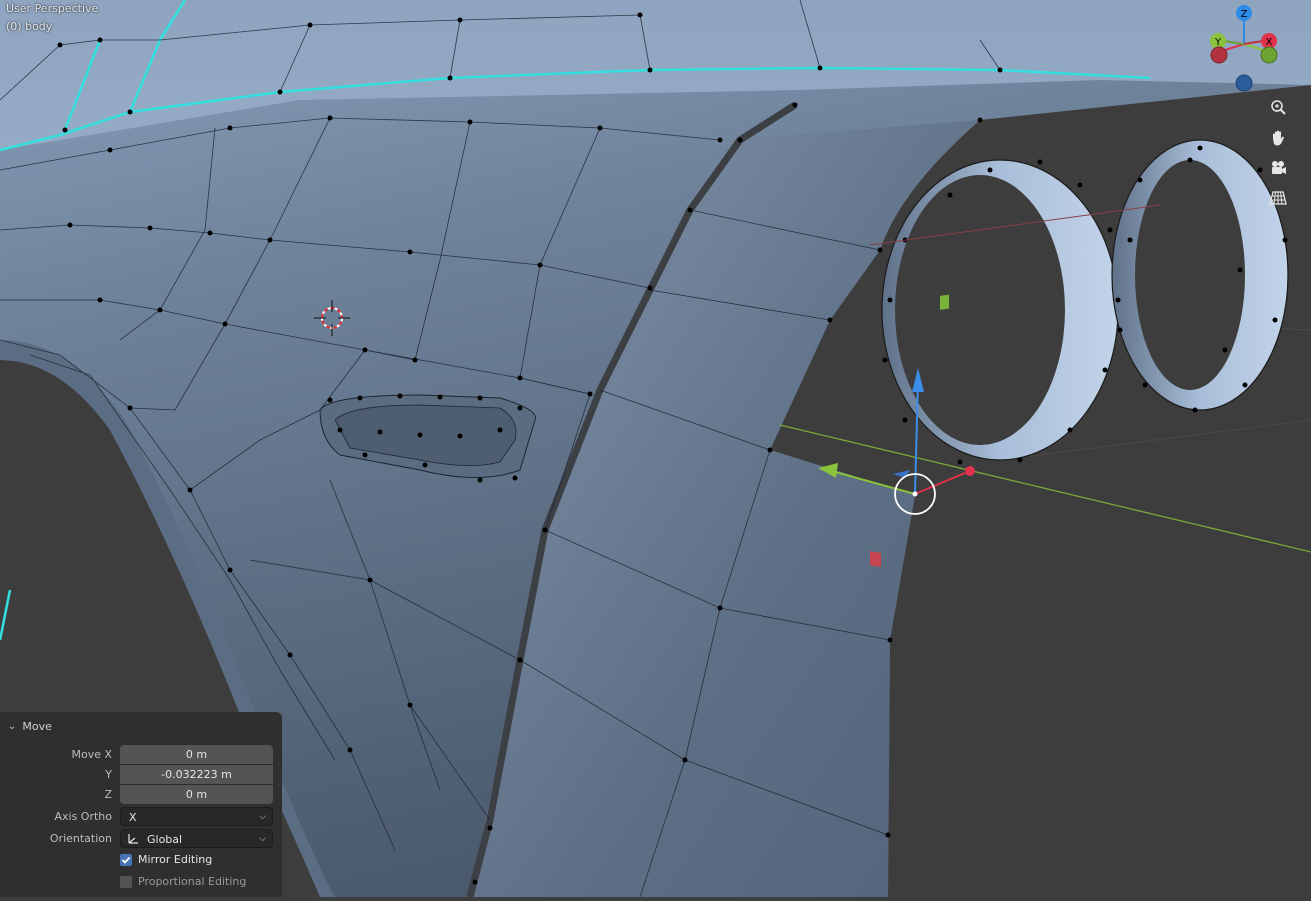  Describe the element at coordinates (1278, 107) in the screenshot. I see `zoom-icon` at that location.